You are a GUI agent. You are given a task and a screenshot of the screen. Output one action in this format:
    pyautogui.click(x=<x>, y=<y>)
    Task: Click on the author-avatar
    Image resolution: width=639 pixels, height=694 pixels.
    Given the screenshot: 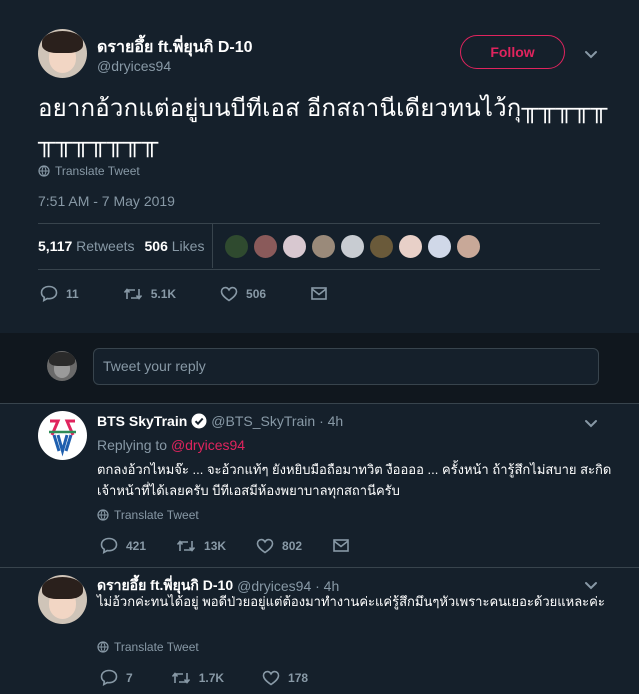 What is the action you would take?
    pyautogui.click(x=62, y=53)
    